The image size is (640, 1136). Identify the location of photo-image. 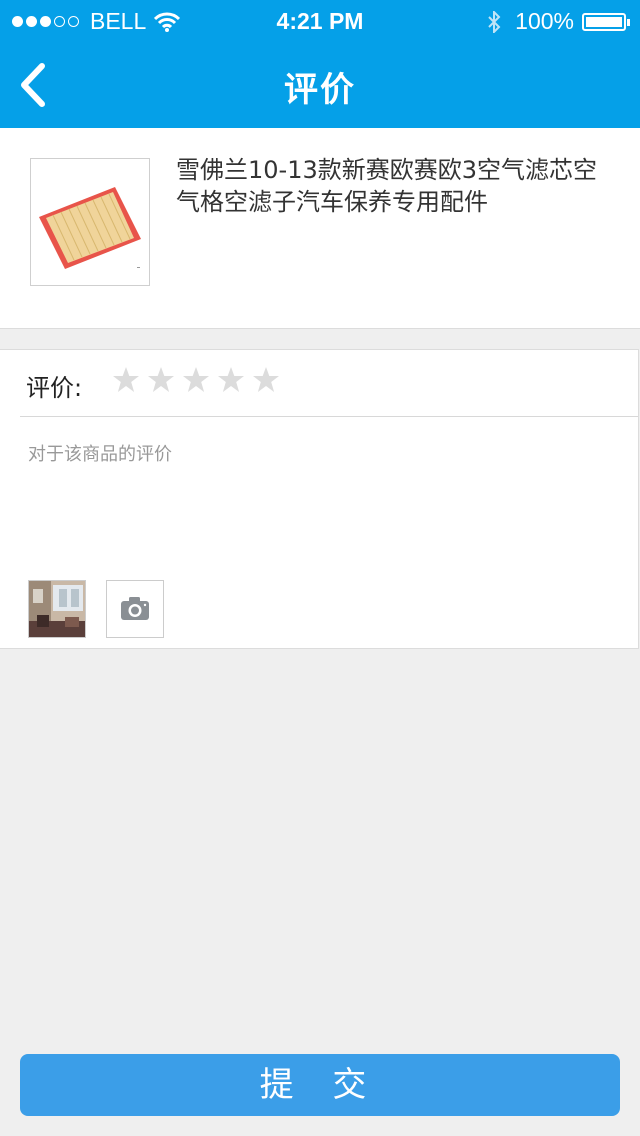
(57, 609).